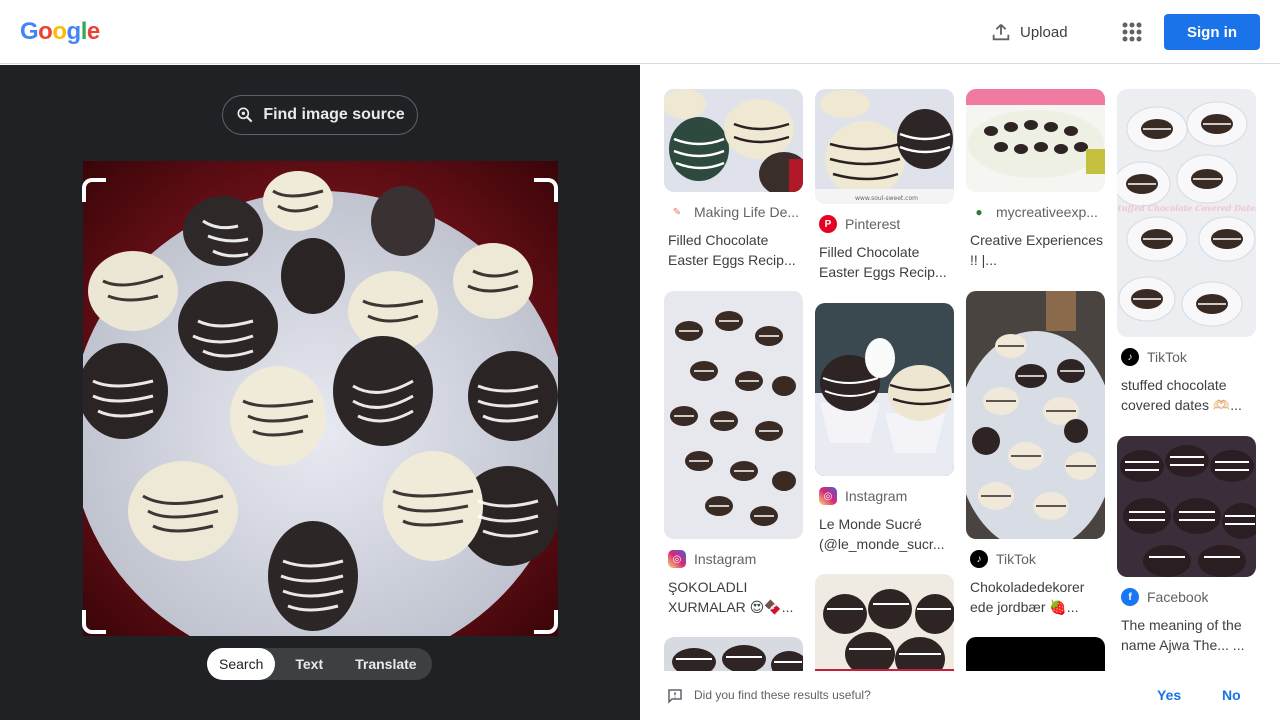 The image size is (1280, 720). Describe the element at coordinates (94, 190) in the screenshot. I see `crop-handle-top-left` at that location.